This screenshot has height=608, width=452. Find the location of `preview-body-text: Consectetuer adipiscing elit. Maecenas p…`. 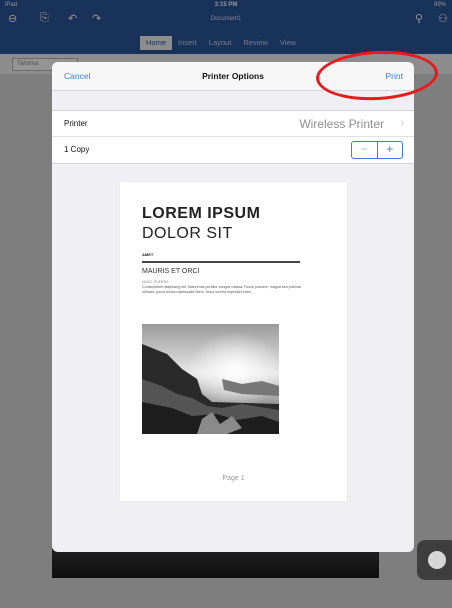

preview-body-text: Consectetuer adipiscing elit. Maecenas p… is located at coordinates (222, 289).